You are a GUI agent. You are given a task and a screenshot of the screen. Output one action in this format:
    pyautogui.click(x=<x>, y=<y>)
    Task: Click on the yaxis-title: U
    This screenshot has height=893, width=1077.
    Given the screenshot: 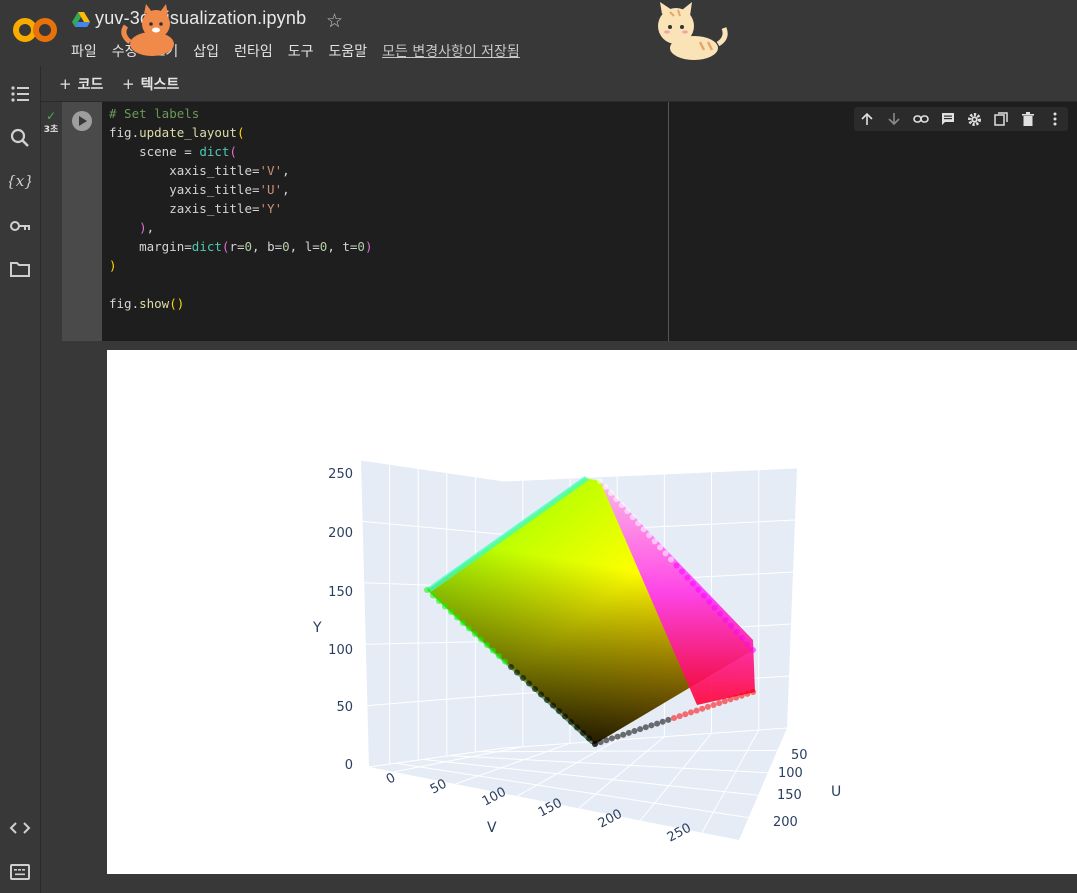 What is the action you would take?
    pyautogui.click(x=836, y=792)
    